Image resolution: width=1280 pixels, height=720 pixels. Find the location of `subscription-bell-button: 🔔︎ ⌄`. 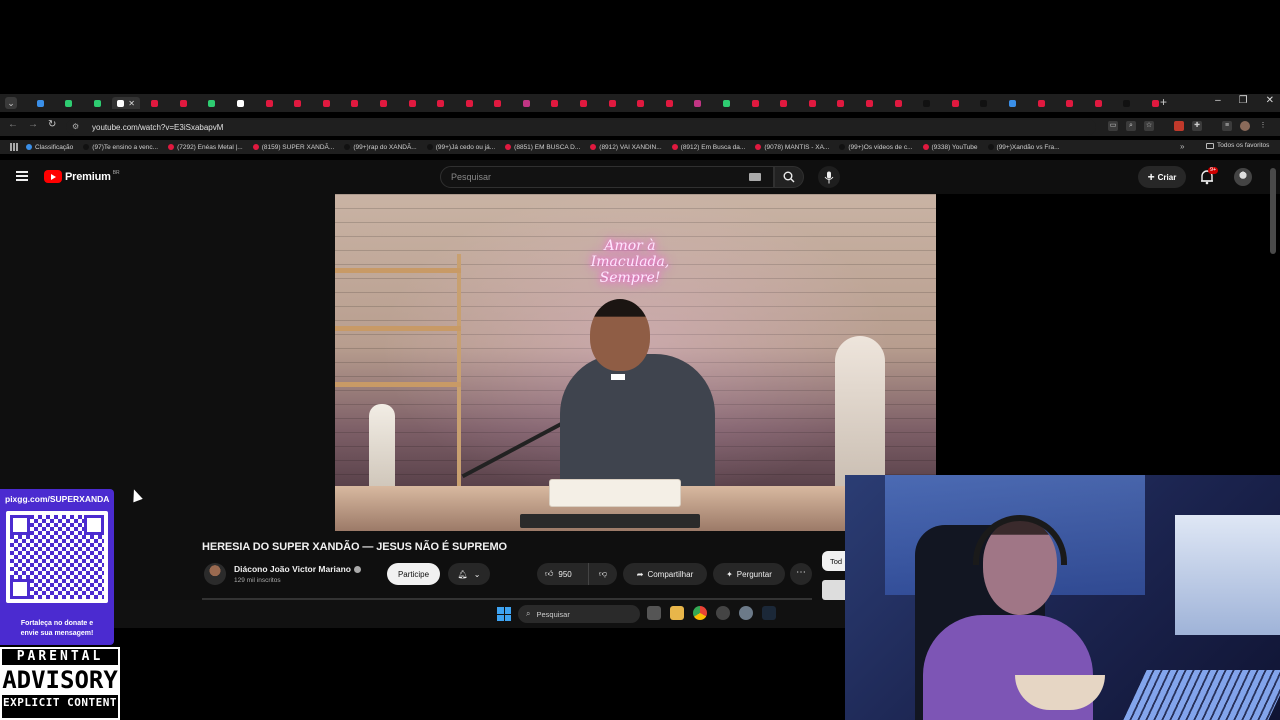

subscription-bell-button: 🔔︎ ⌄ is located at coordinates (469, 574).